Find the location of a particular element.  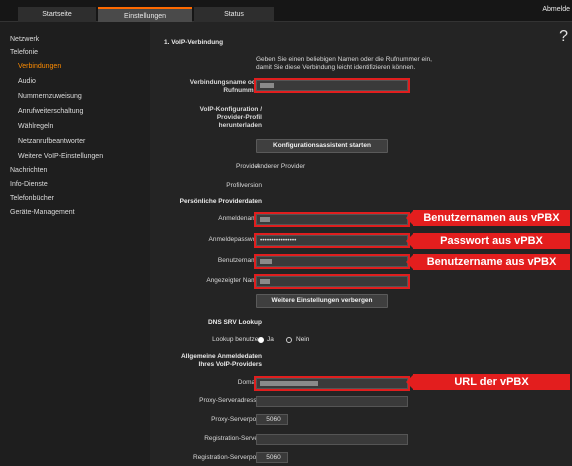

annotation-benutzername: Benutzername aus vPBX is located at coordinates (491, 262).